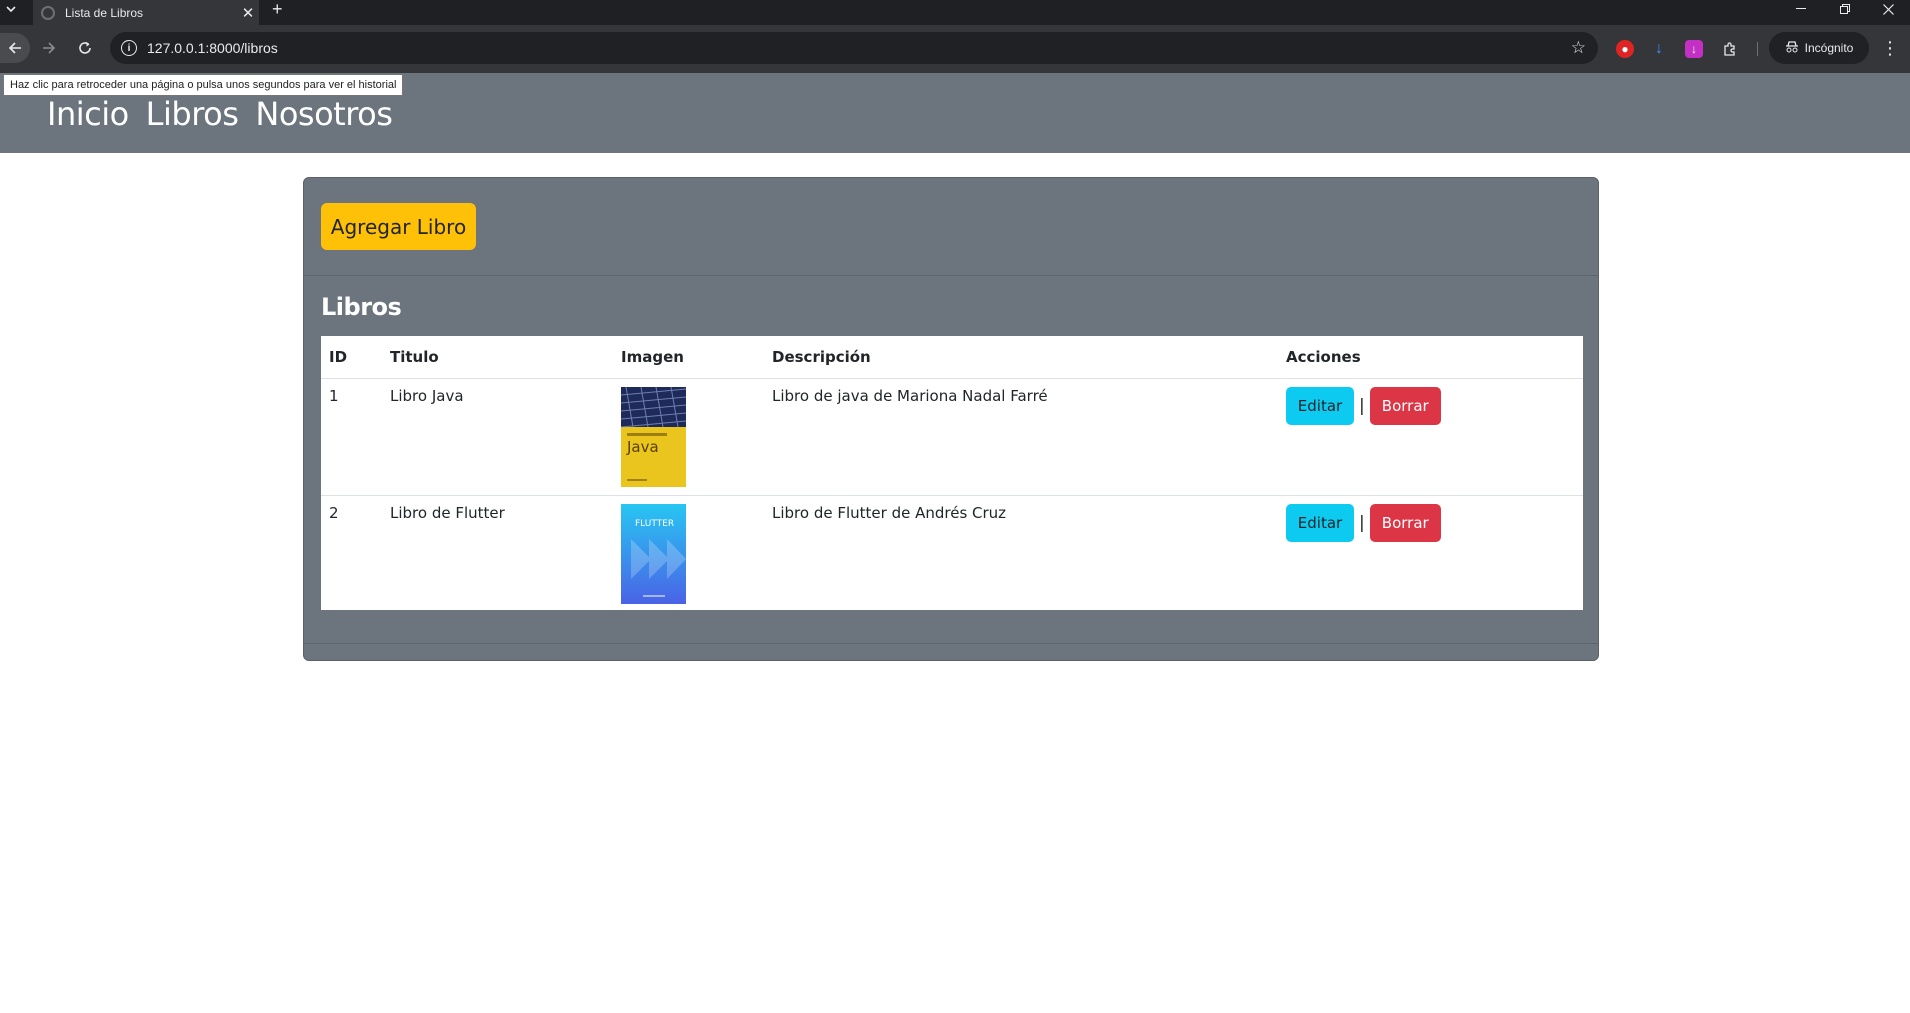 This screenshot has width=1910, height=1013. I want to click on incognito-icon, so click(1792, 48).